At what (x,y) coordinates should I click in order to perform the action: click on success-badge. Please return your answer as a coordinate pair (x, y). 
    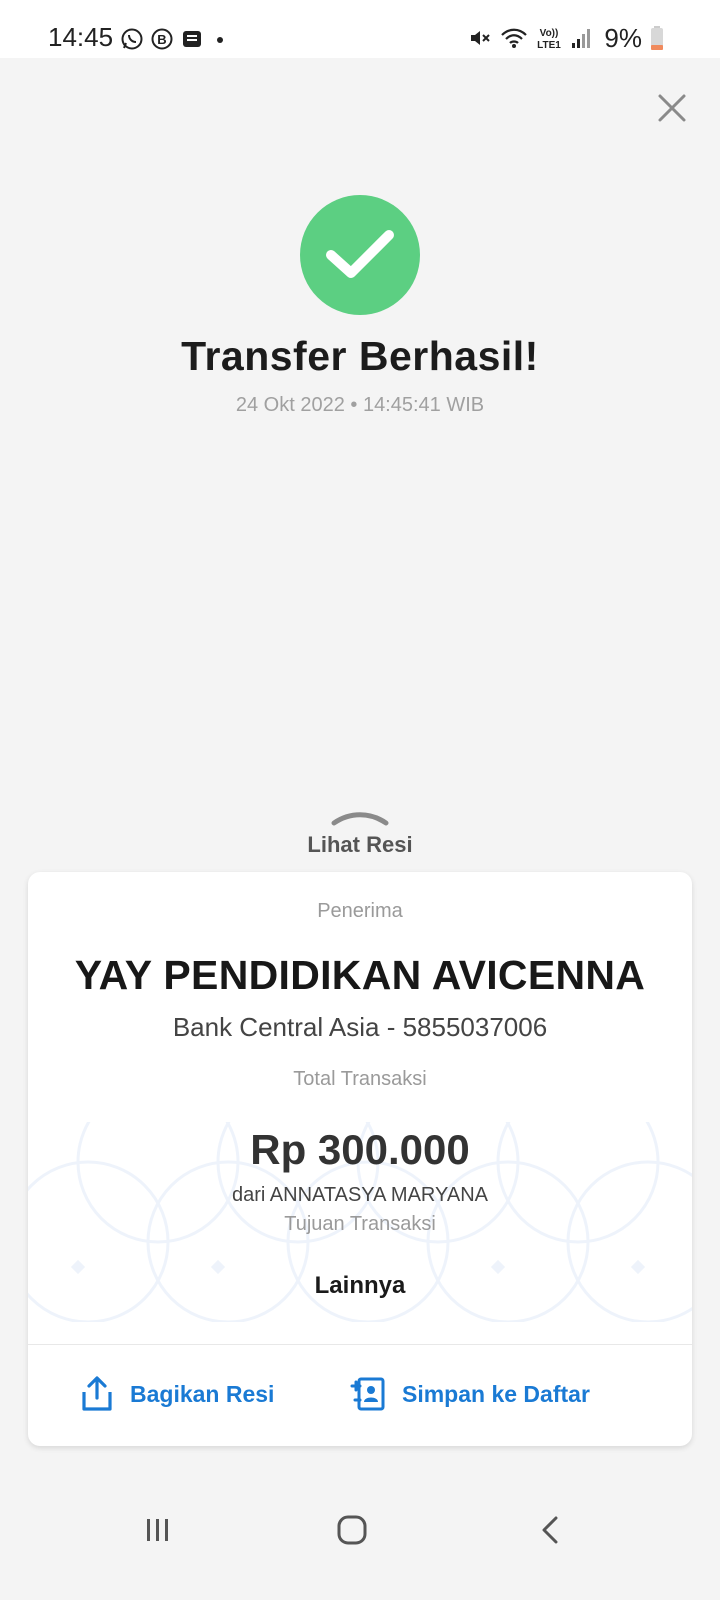
    Looking at the image, I should click on (360, 255).